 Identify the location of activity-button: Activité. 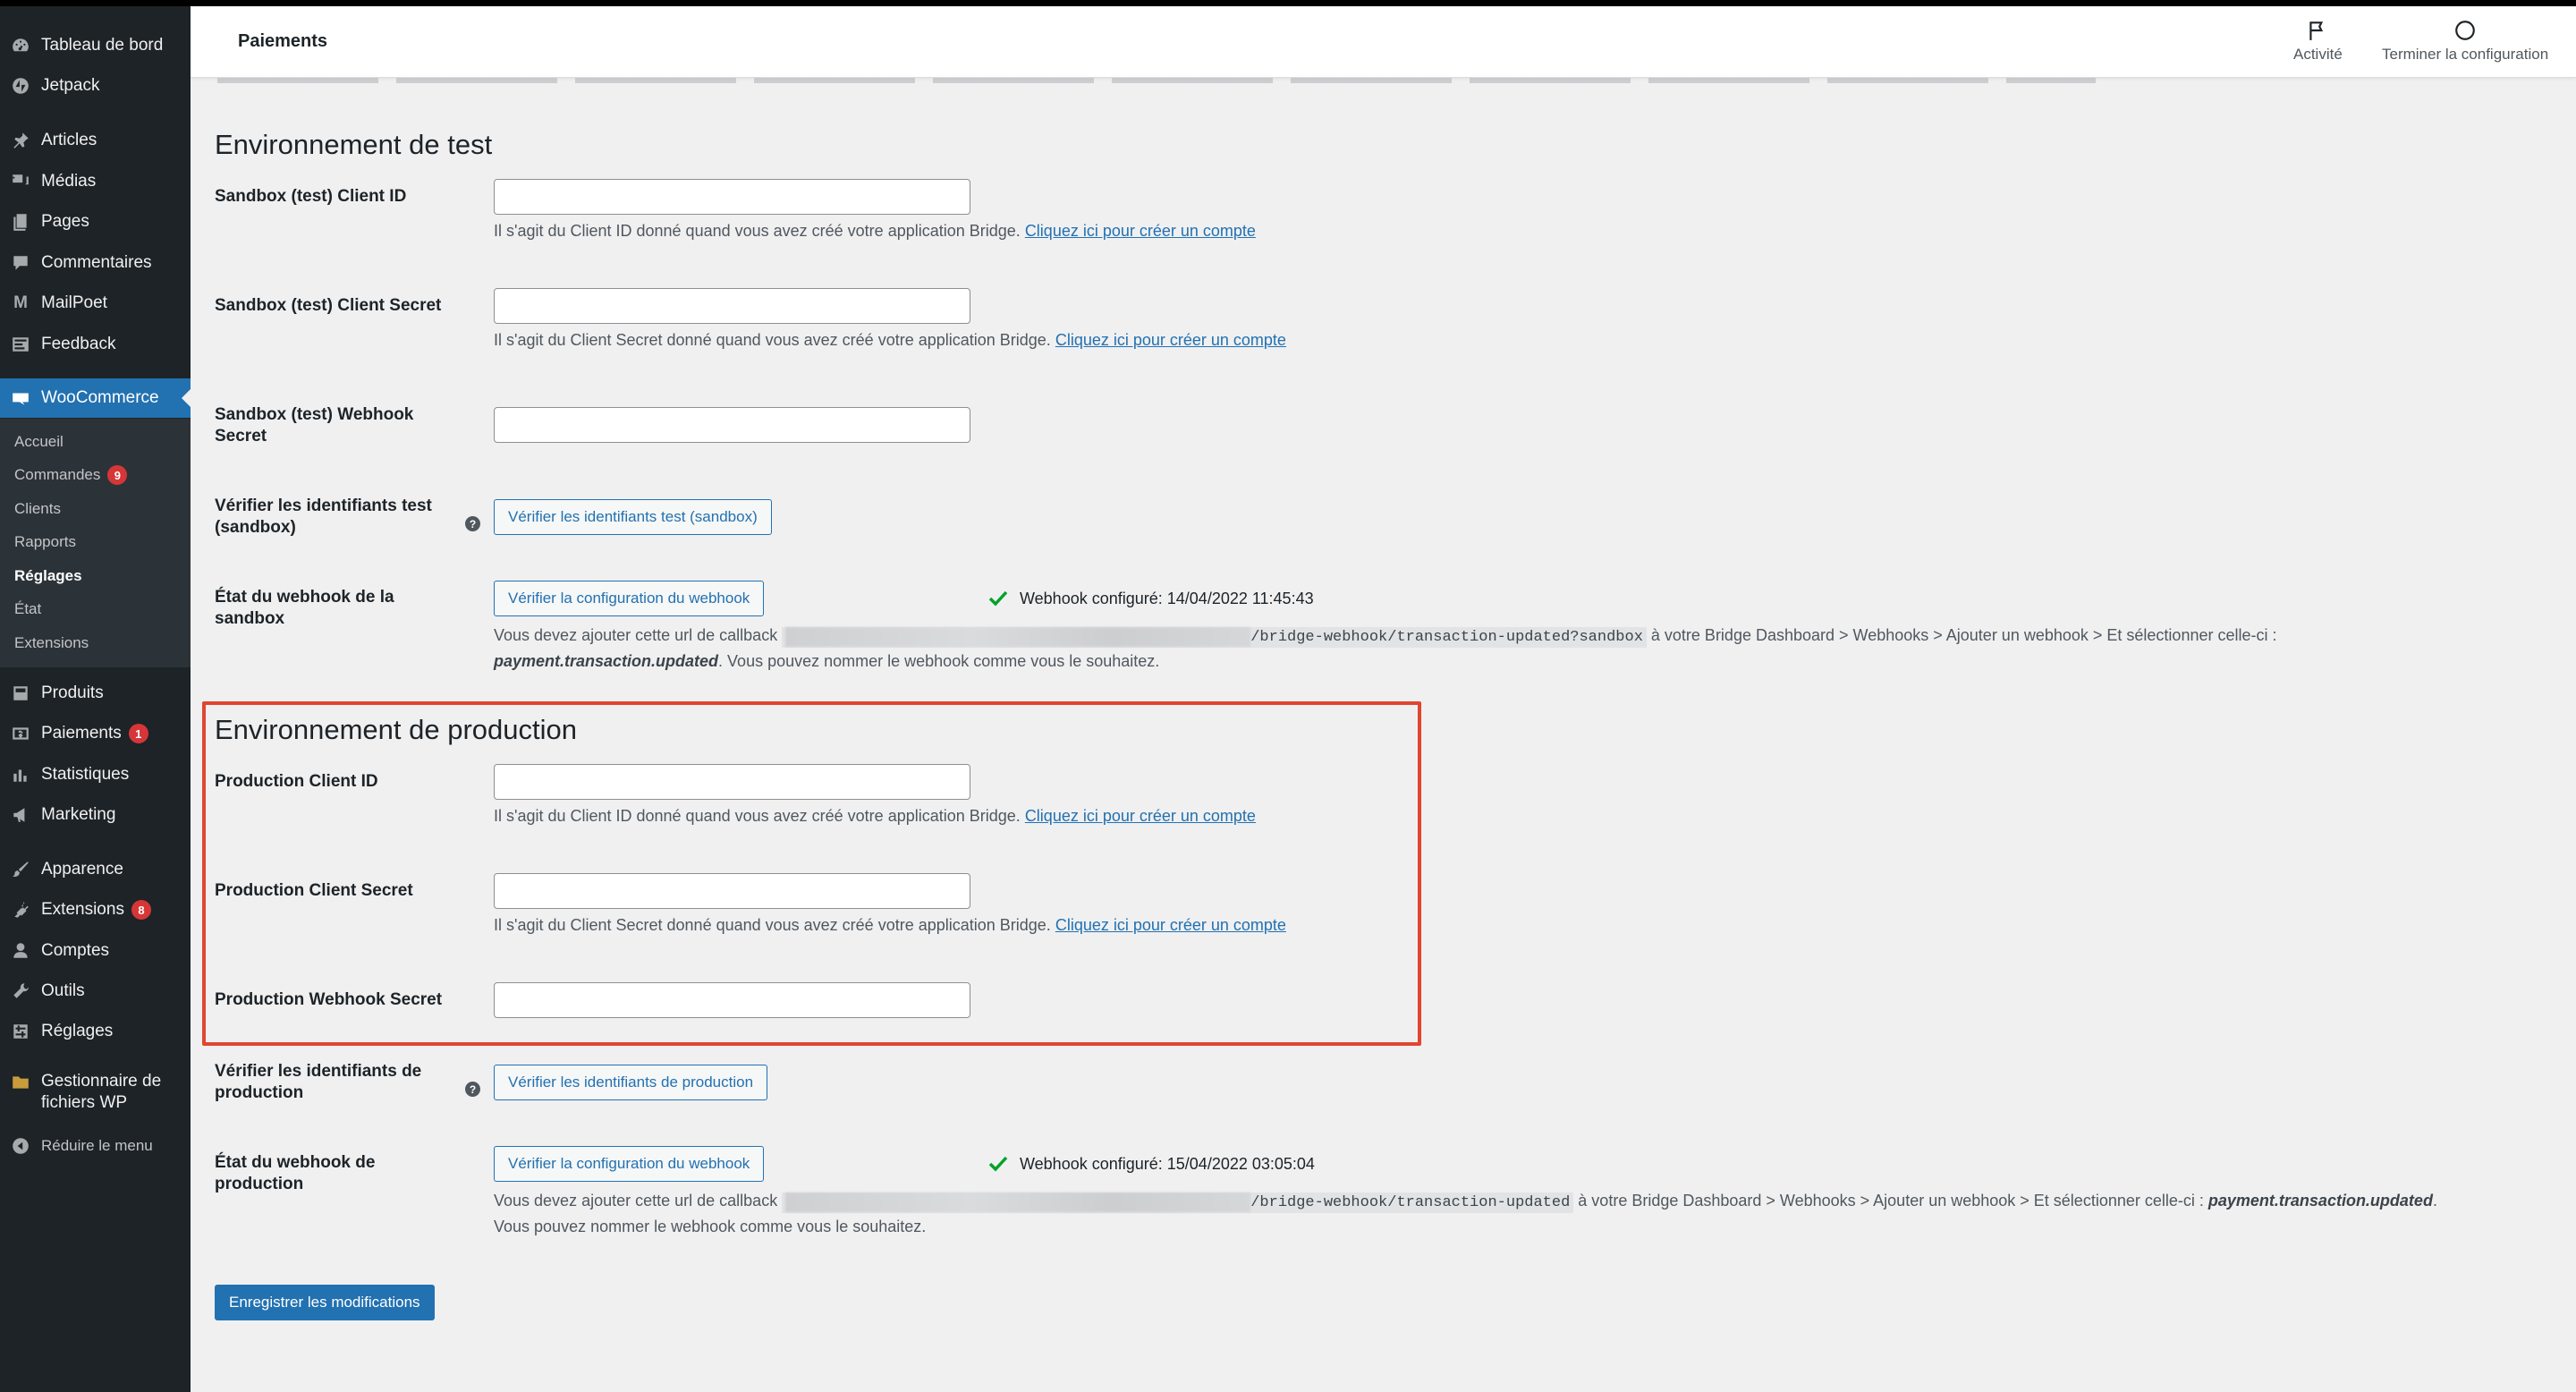
(2318, 41).